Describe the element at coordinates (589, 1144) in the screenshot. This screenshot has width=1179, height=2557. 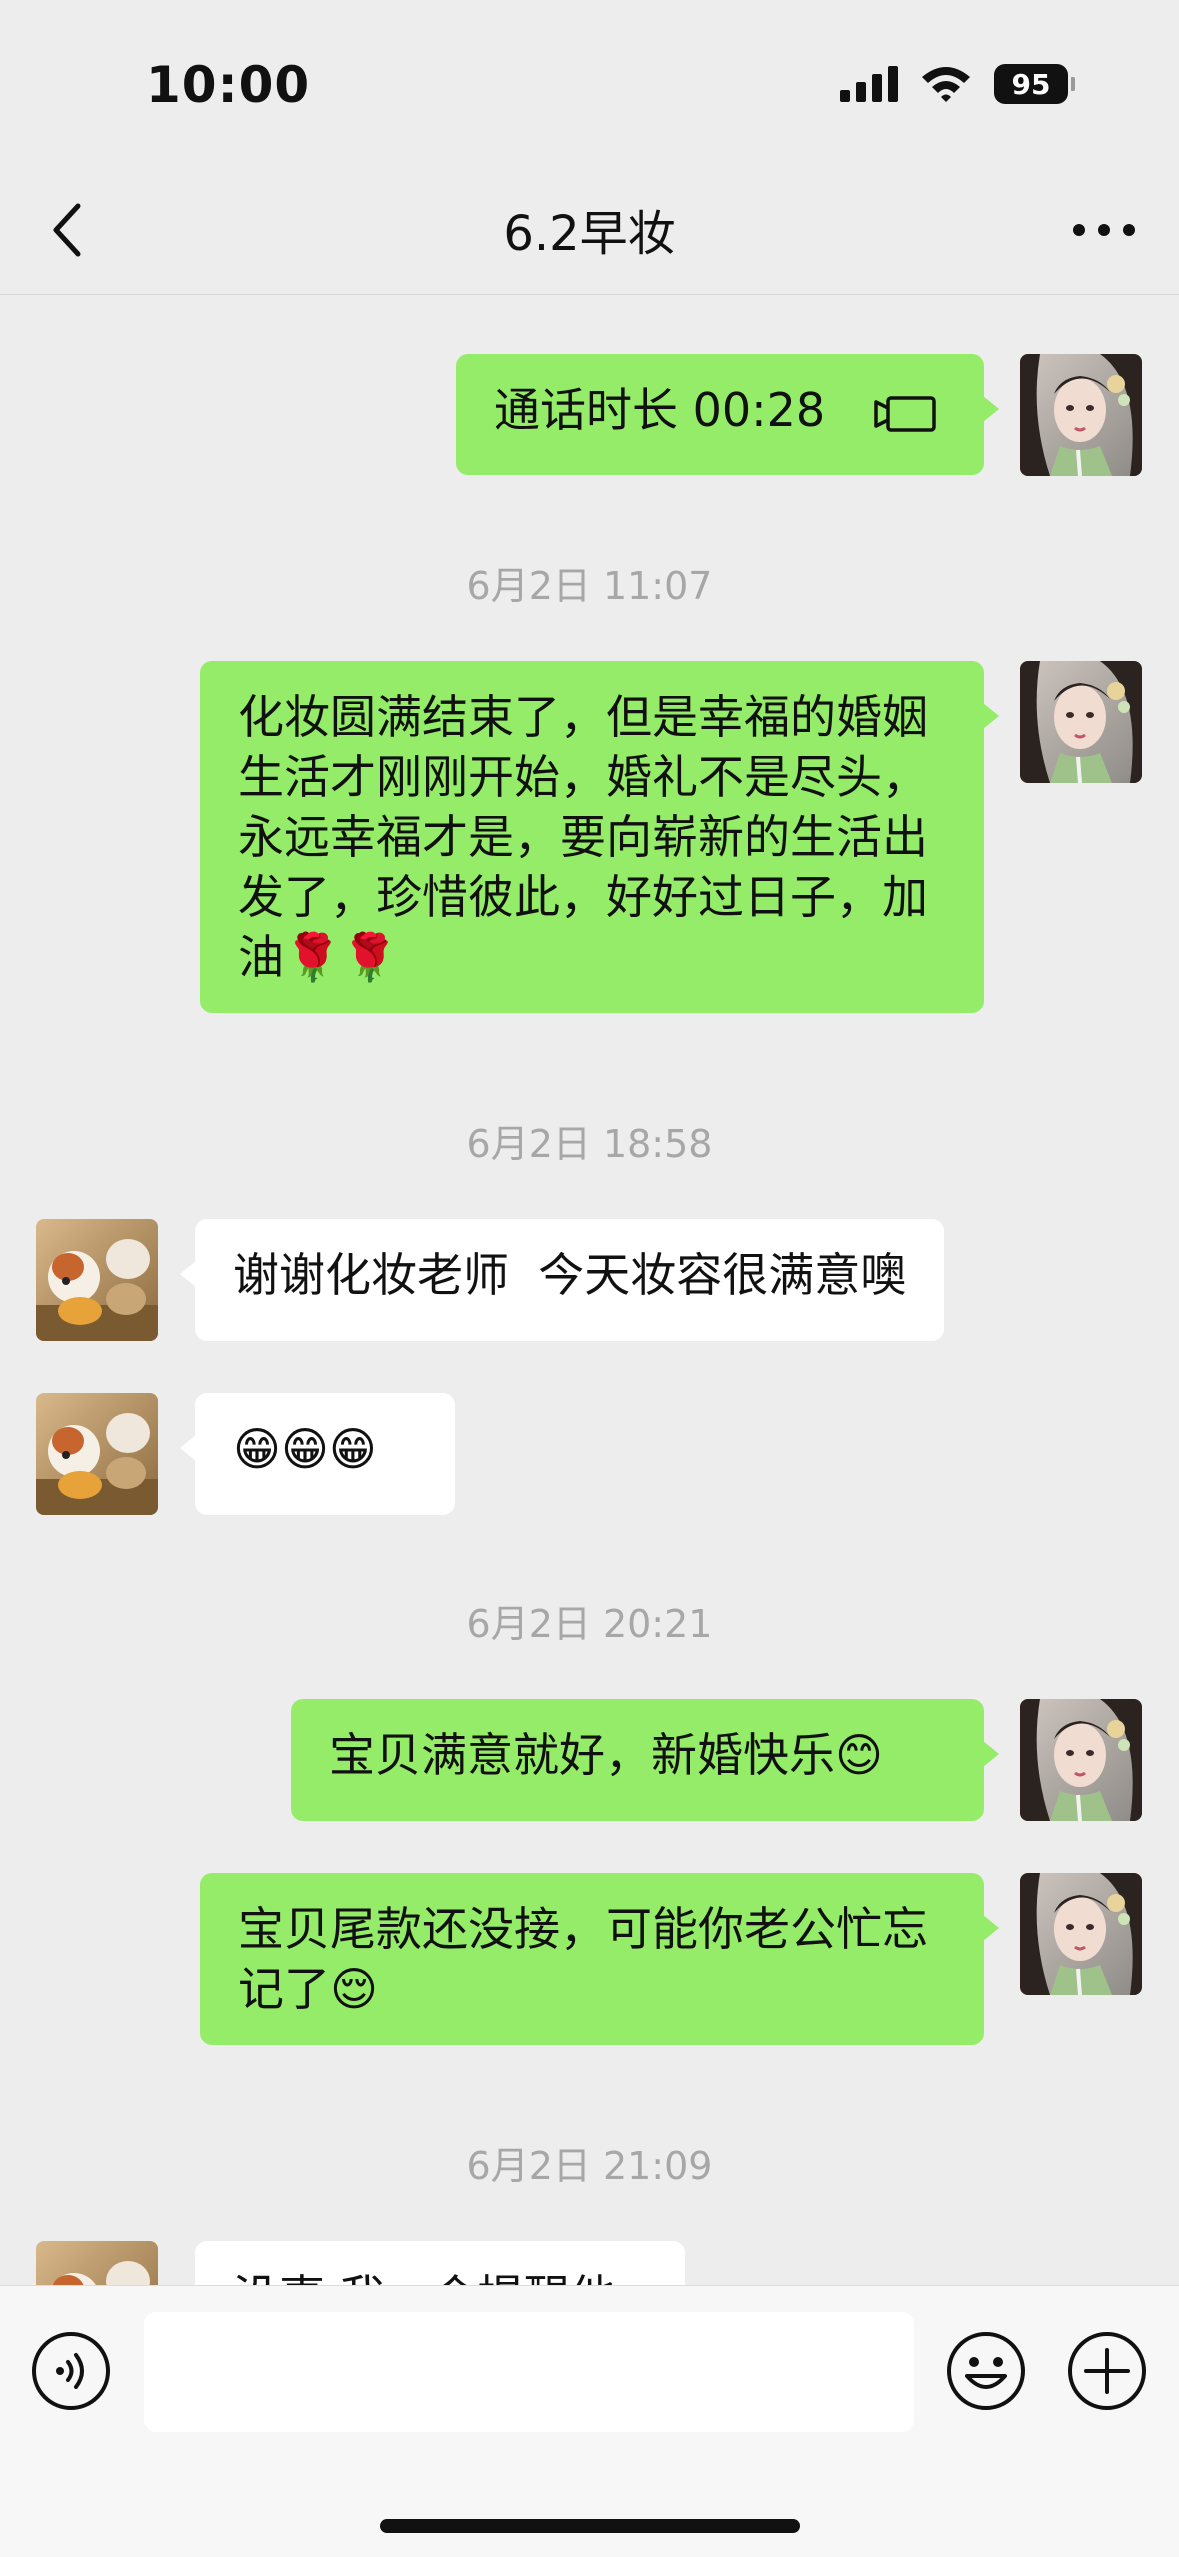
I see `timestamp: 6月2日 18:58` at that location.